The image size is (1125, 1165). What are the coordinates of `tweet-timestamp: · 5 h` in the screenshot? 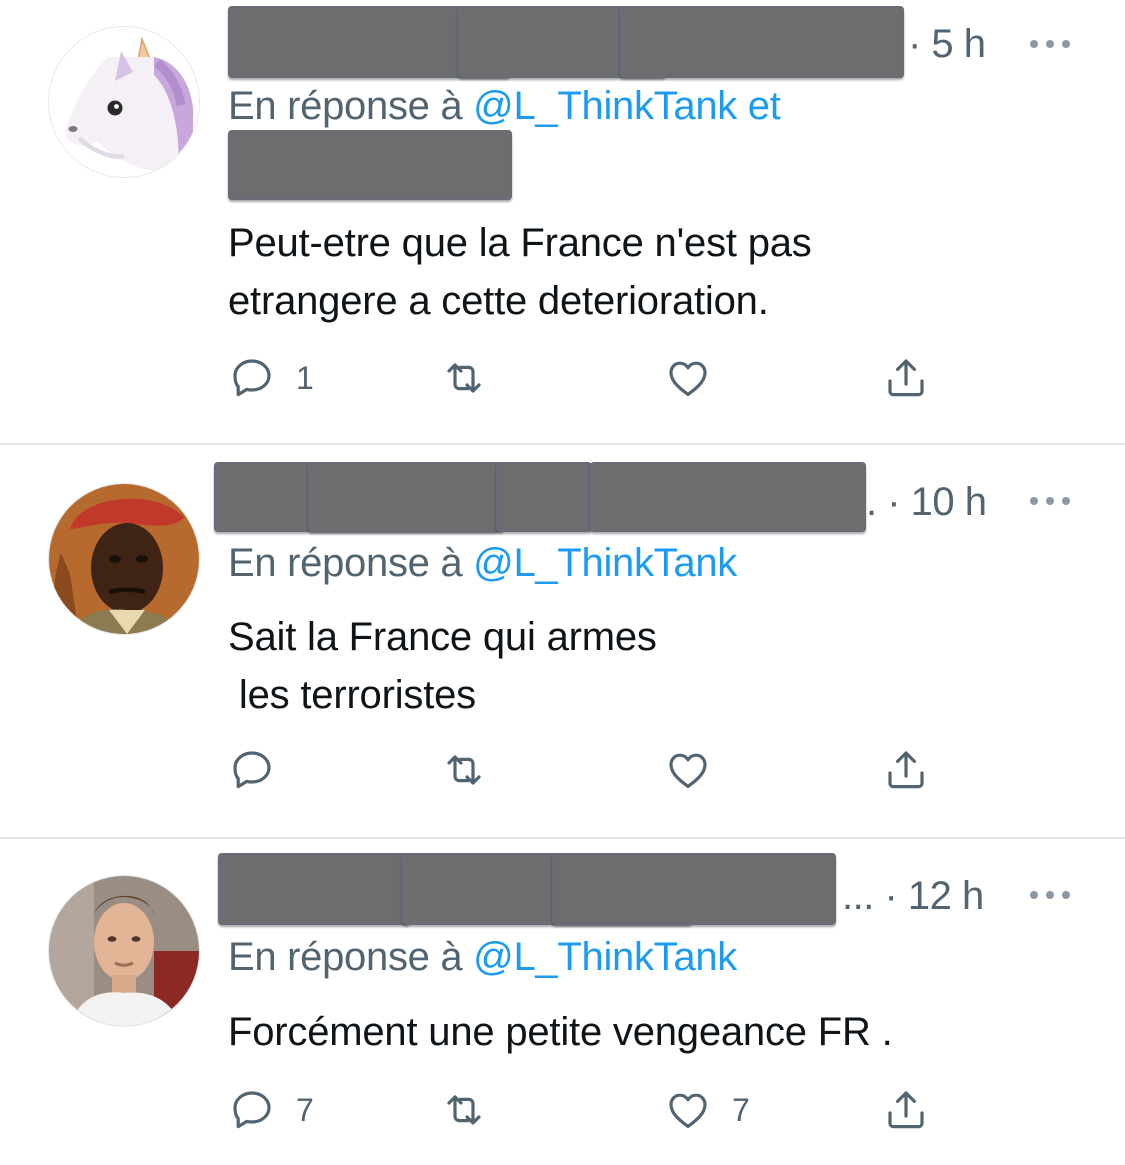 It's located at (947, 44).